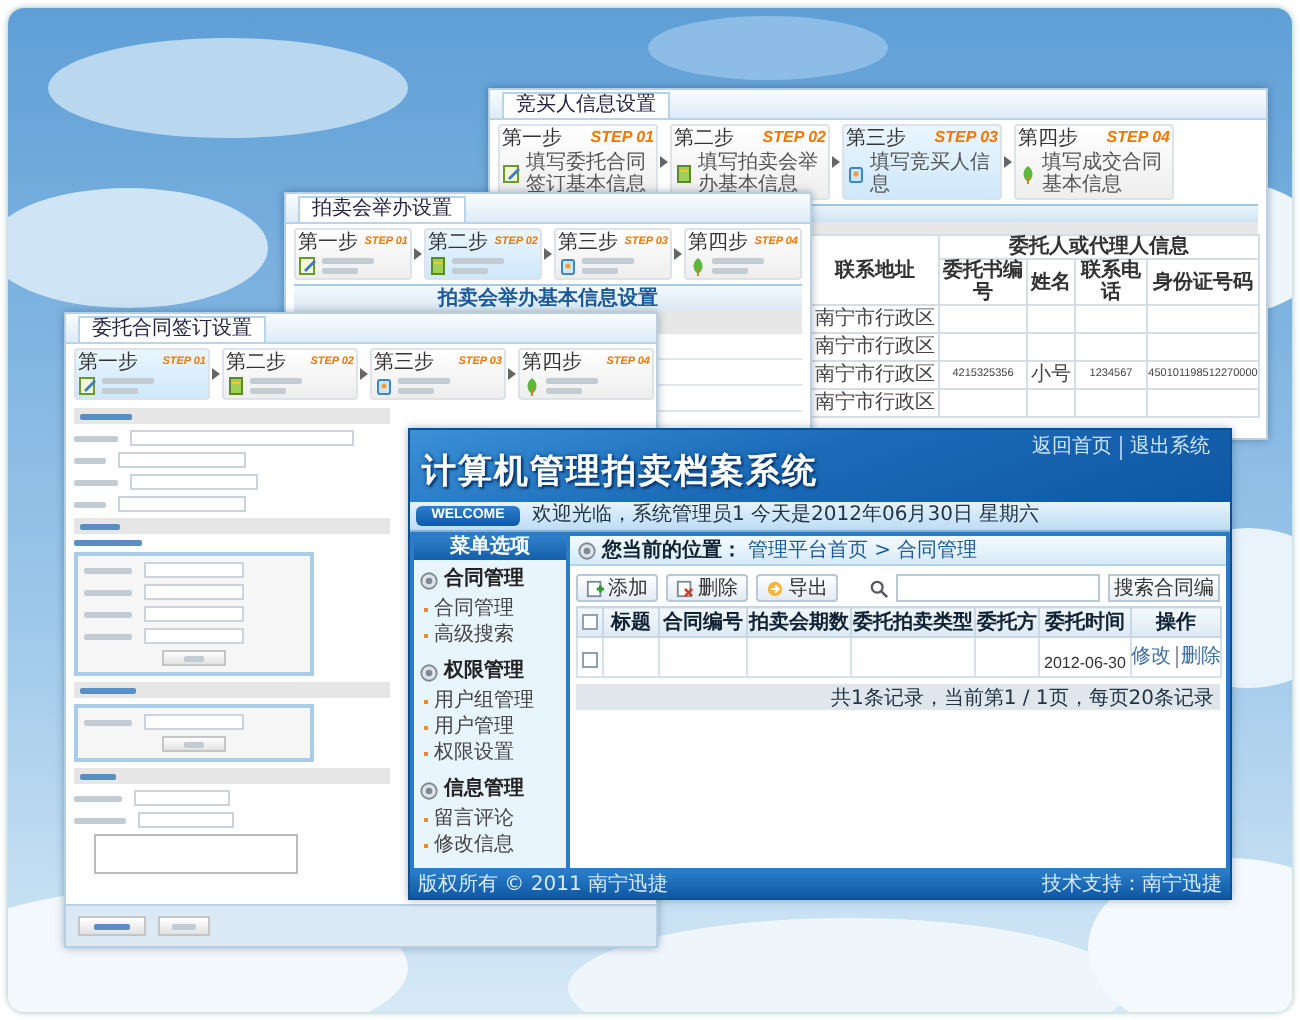  Describe the element at coordinates (1164, 588) in the screenshot. I see `search-button: 搜索合同编` at that location.